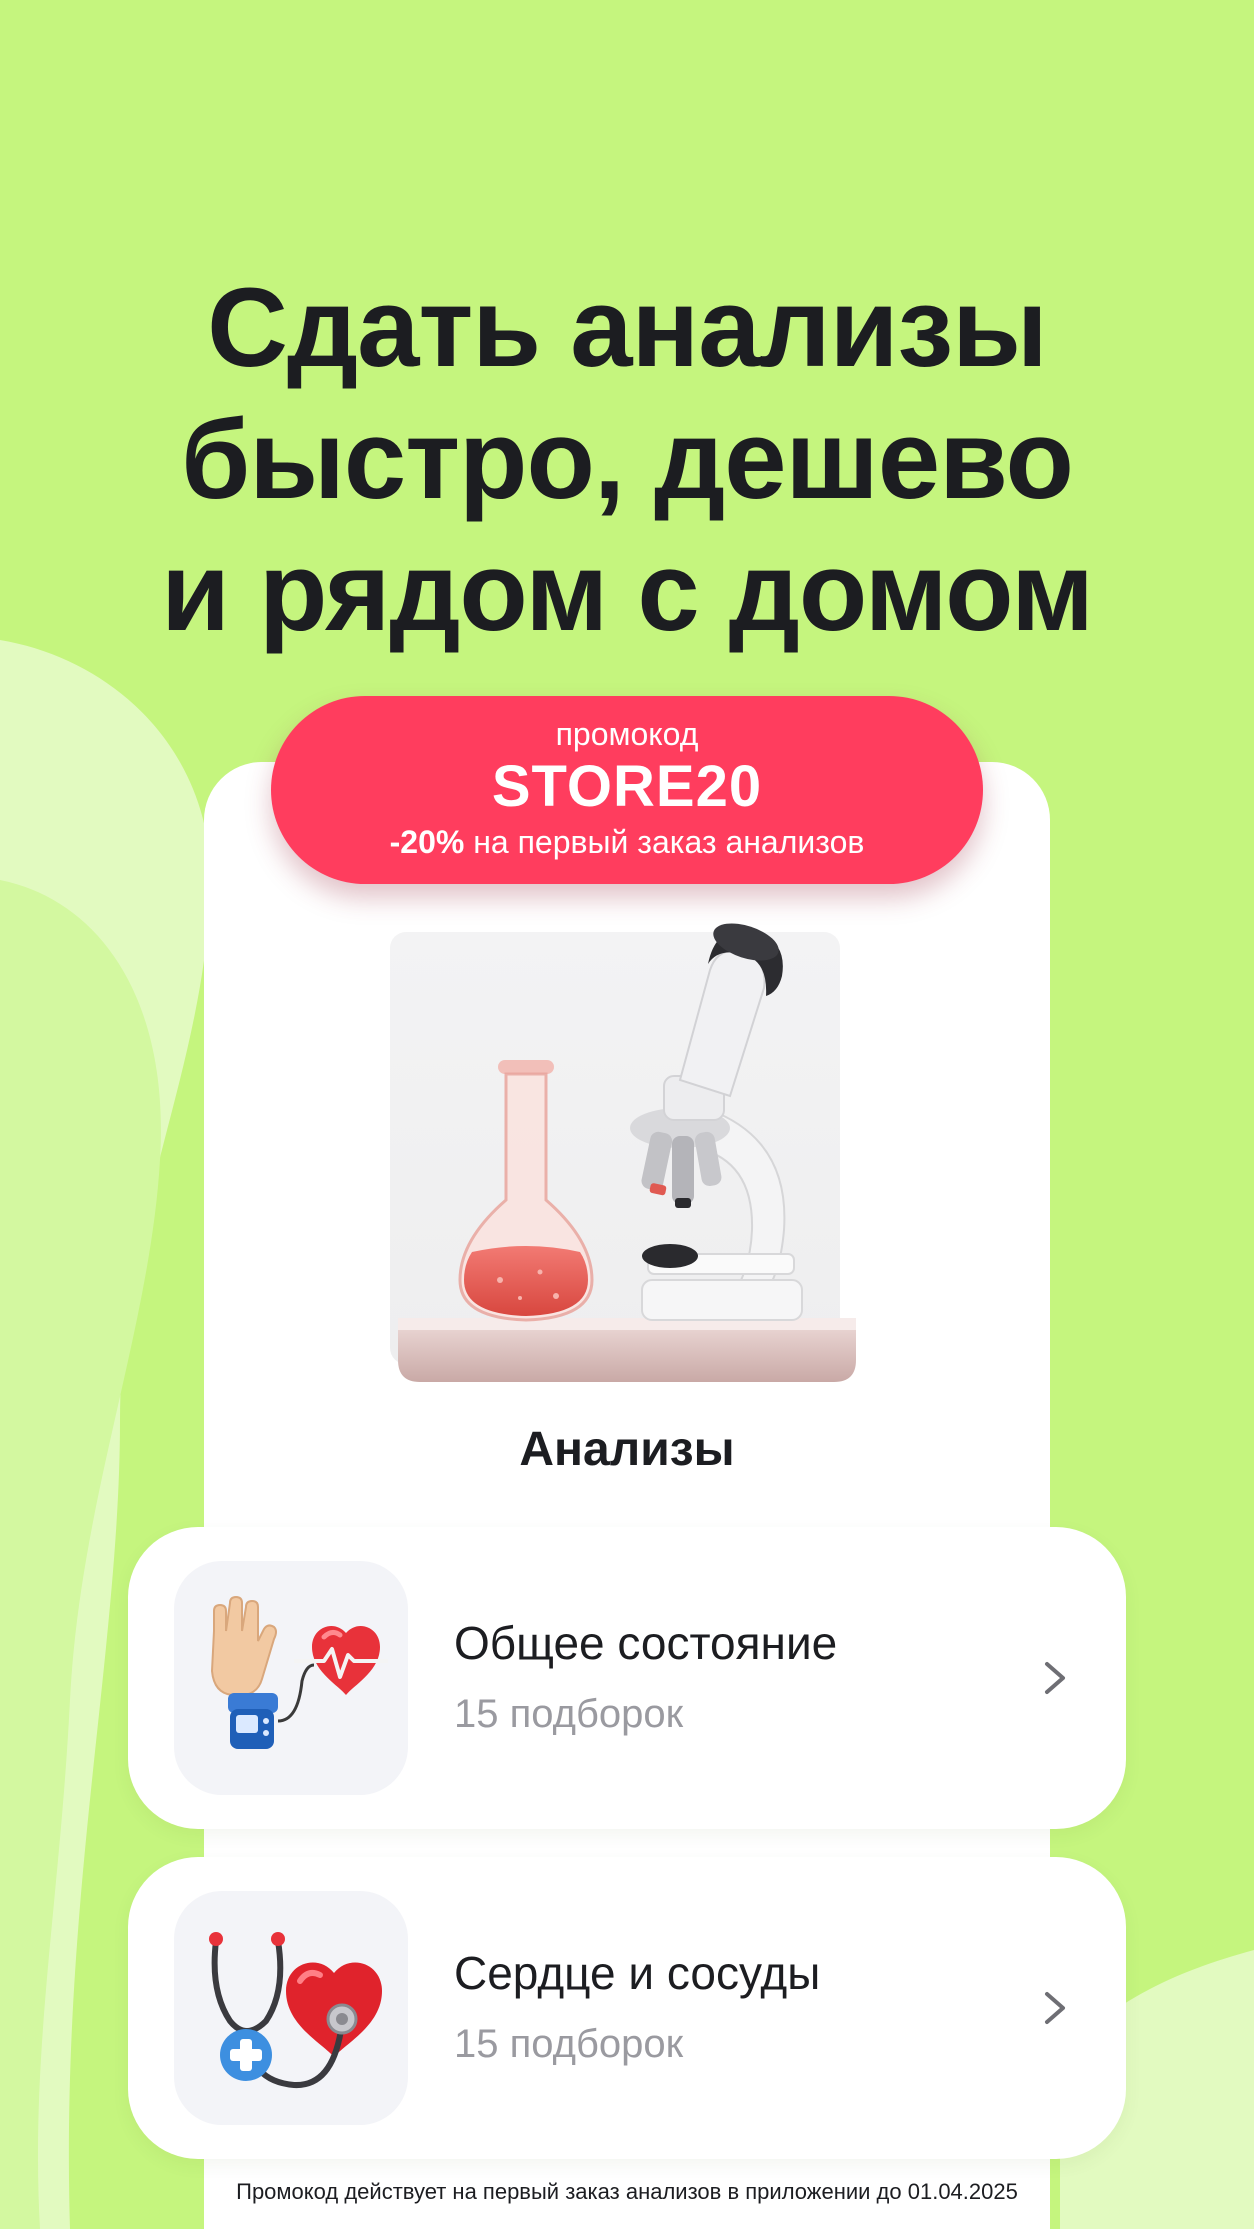 The height and width of the screenshot is (2229, 1254). Describe the element at coordinates (646, 1643) in the screenshot. I see `category-title: Общее состояние` at that location.